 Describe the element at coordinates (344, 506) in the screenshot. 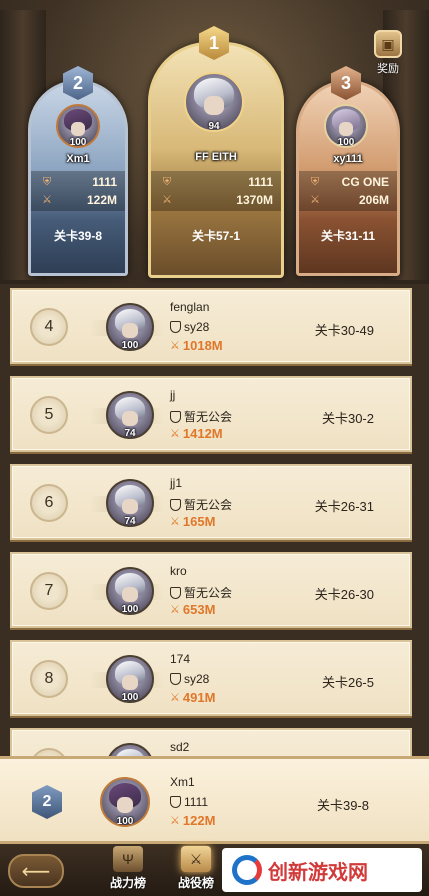

I see `player-stage: 关卡26-31` at that location.